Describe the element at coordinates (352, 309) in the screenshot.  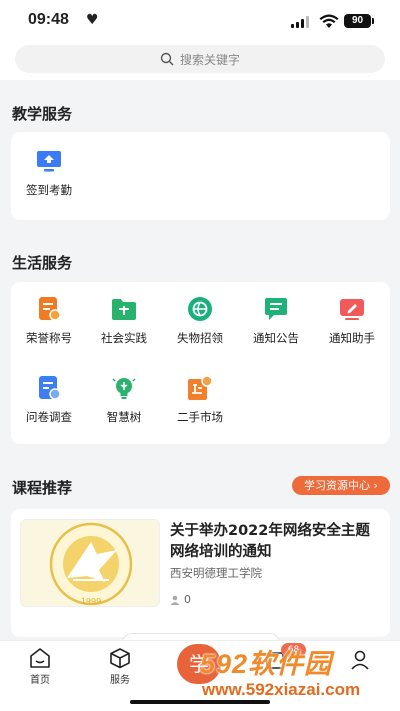
I see `notify-assistant-icon` at that location.